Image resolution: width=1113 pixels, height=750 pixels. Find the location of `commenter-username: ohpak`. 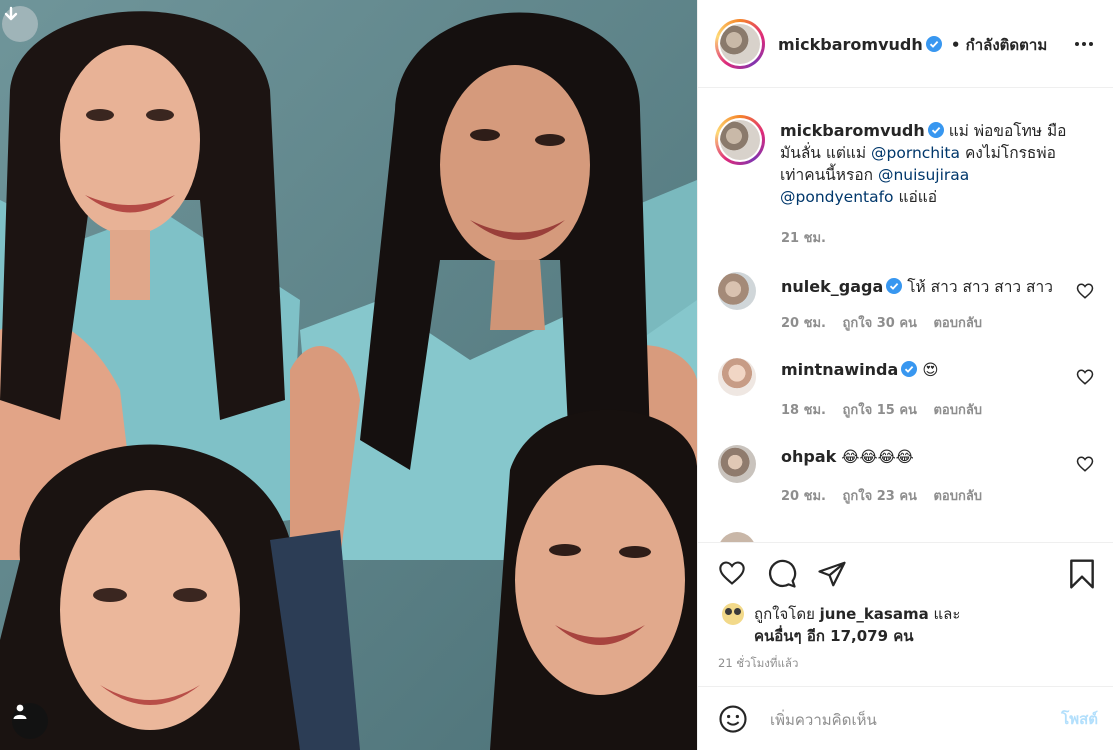

commenter-username: ohpak is located at coordinates (808, 456).